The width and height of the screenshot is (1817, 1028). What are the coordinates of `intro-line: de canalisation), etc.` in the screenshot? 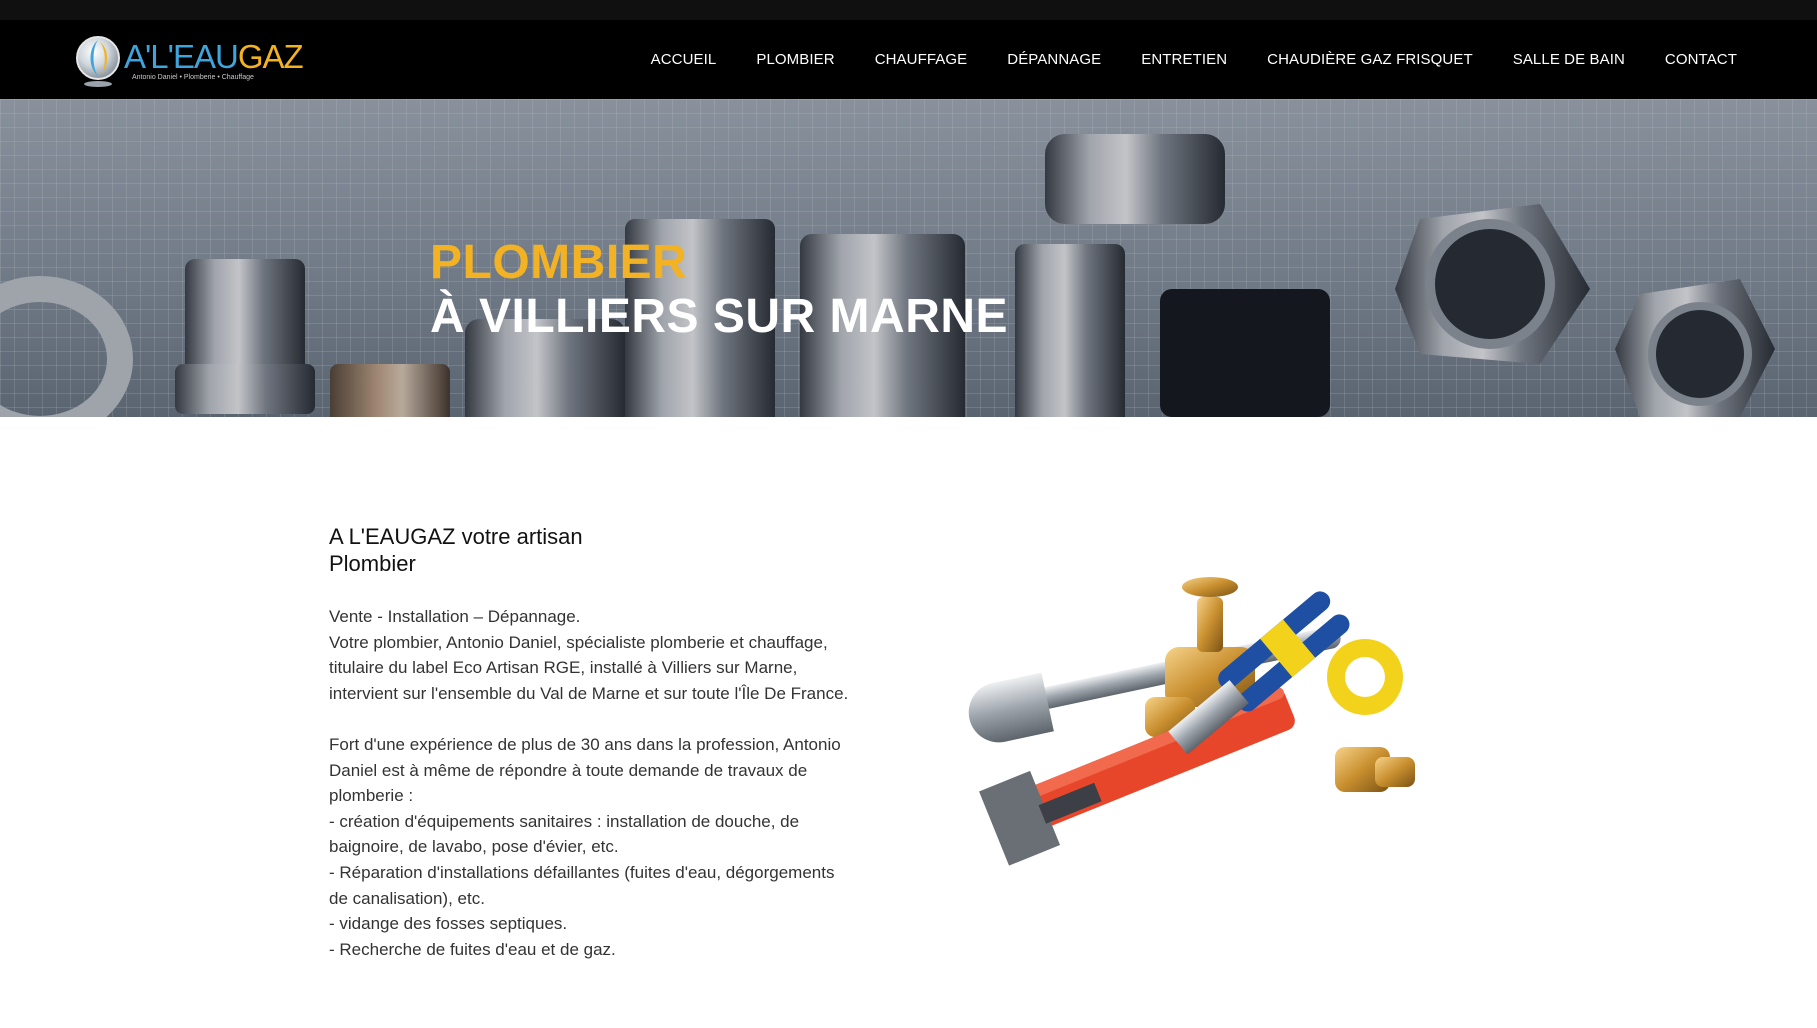 It's located at (407, 898).